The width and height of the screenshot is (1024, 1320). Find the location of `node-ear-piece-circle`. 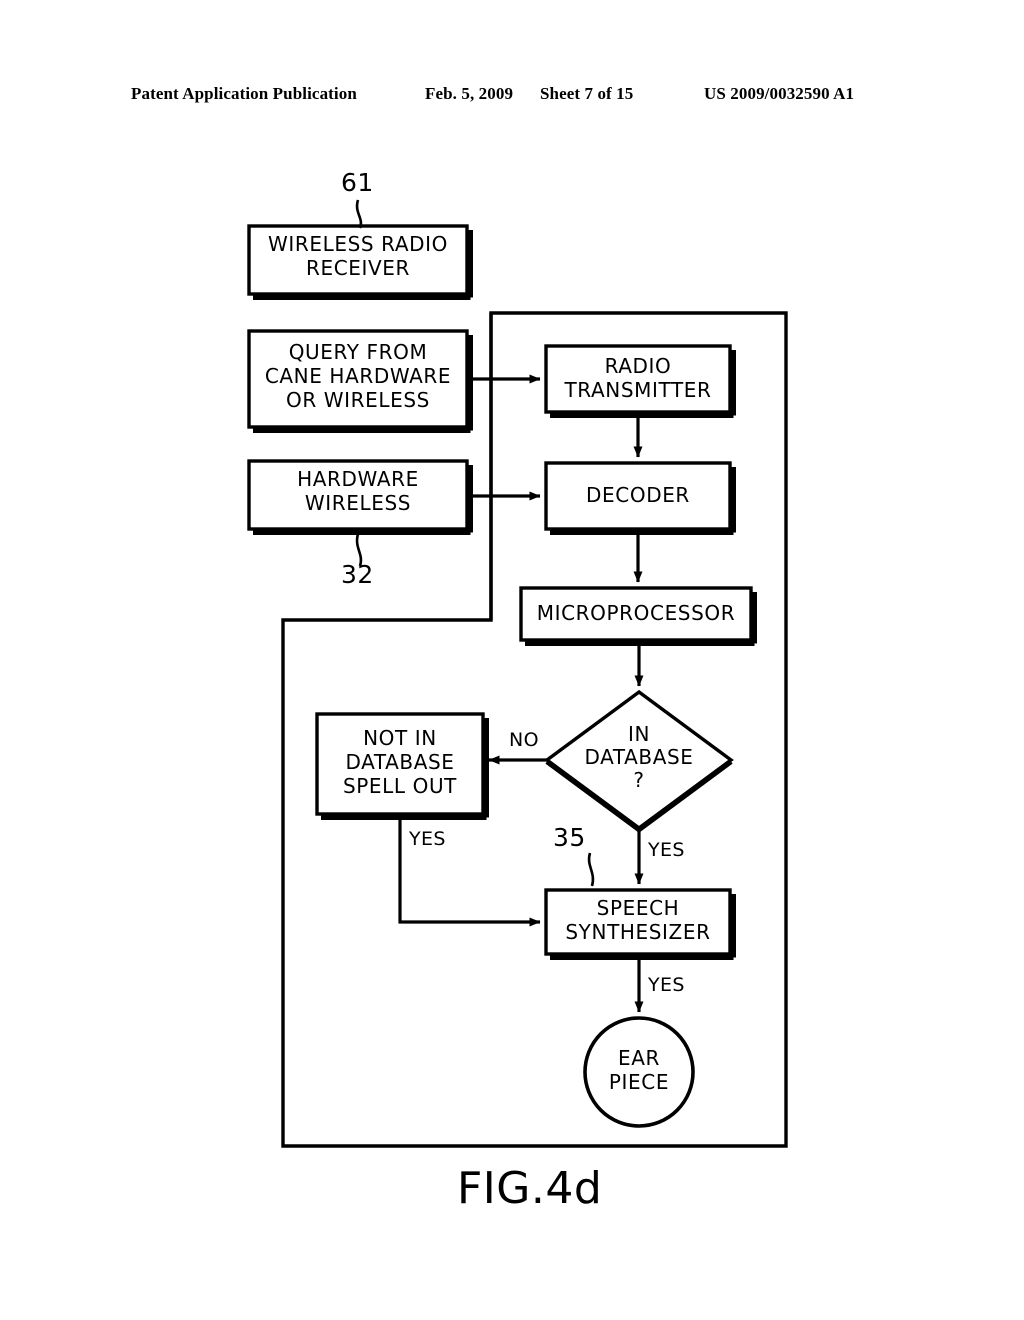

node-ear-piece-circle is located at coordinates (639, 1072).